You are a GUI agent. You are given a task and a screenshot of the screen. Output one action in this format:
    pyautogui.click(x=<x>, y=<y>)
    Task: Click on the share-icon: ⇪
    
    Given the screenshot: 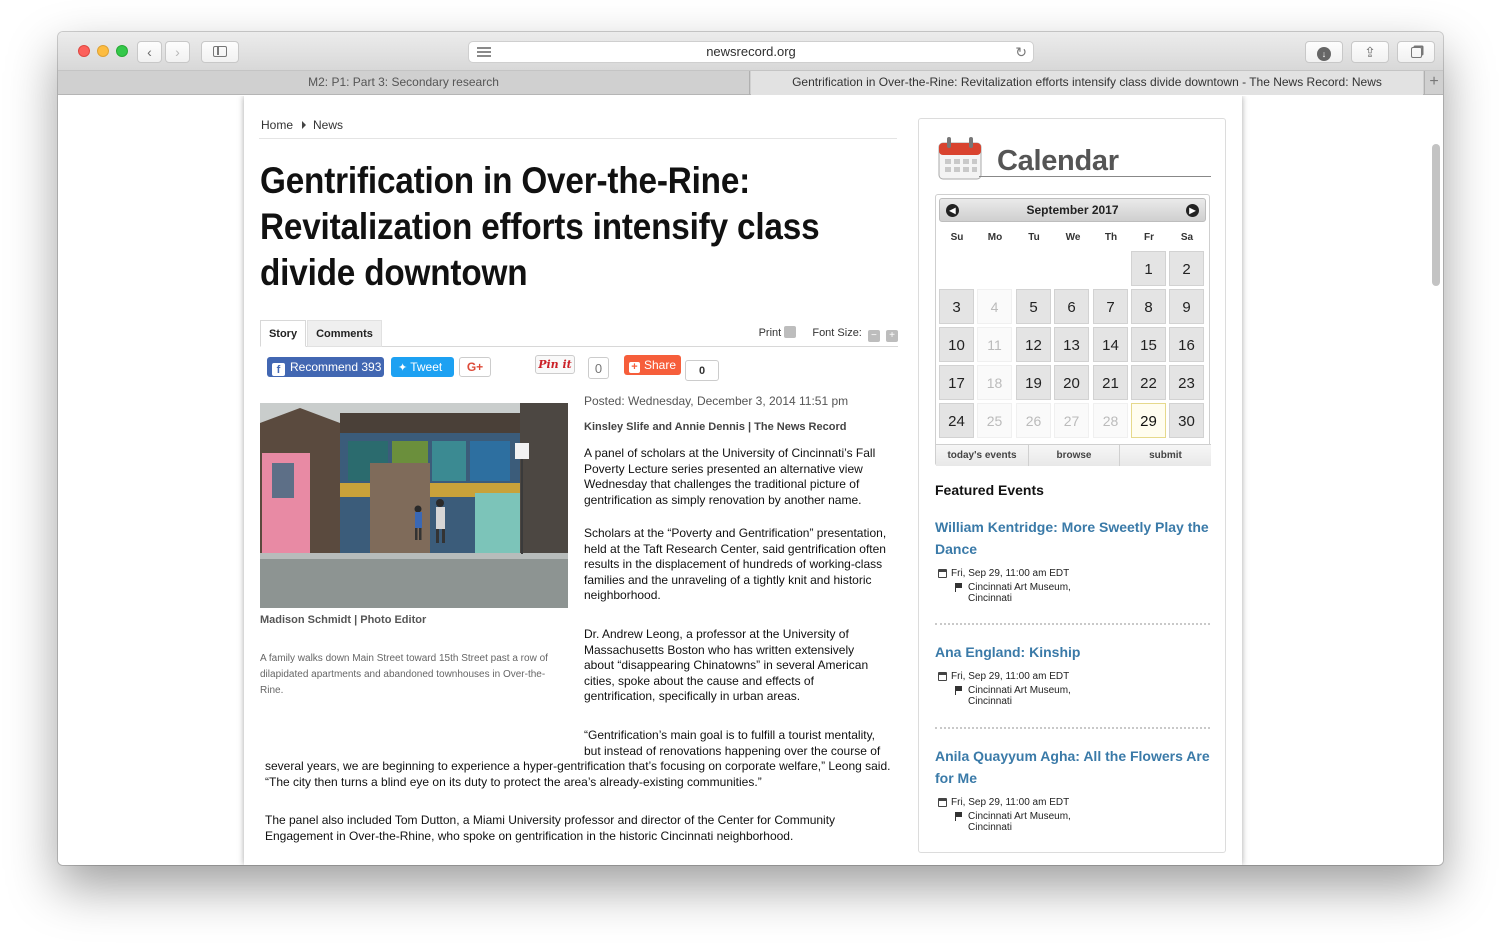 What is the action you would take?
    pyautogui.click(x=1370, y=52)
    